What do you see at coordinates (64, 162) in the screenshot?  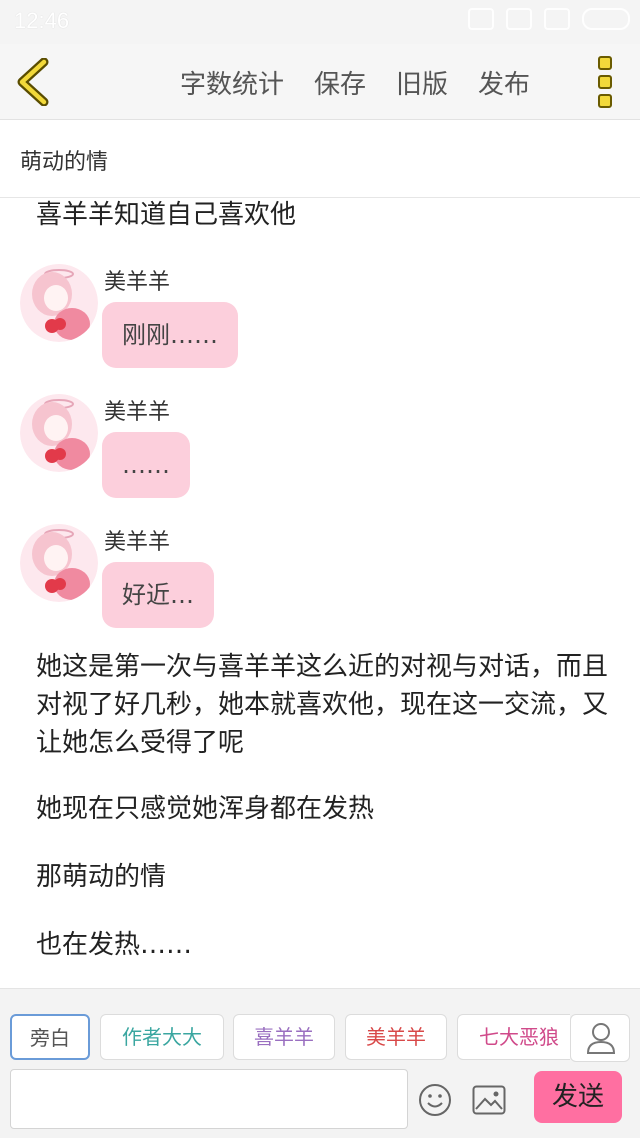 I see `chapter-title: 萌动的情` at bounding box center [64, 162].